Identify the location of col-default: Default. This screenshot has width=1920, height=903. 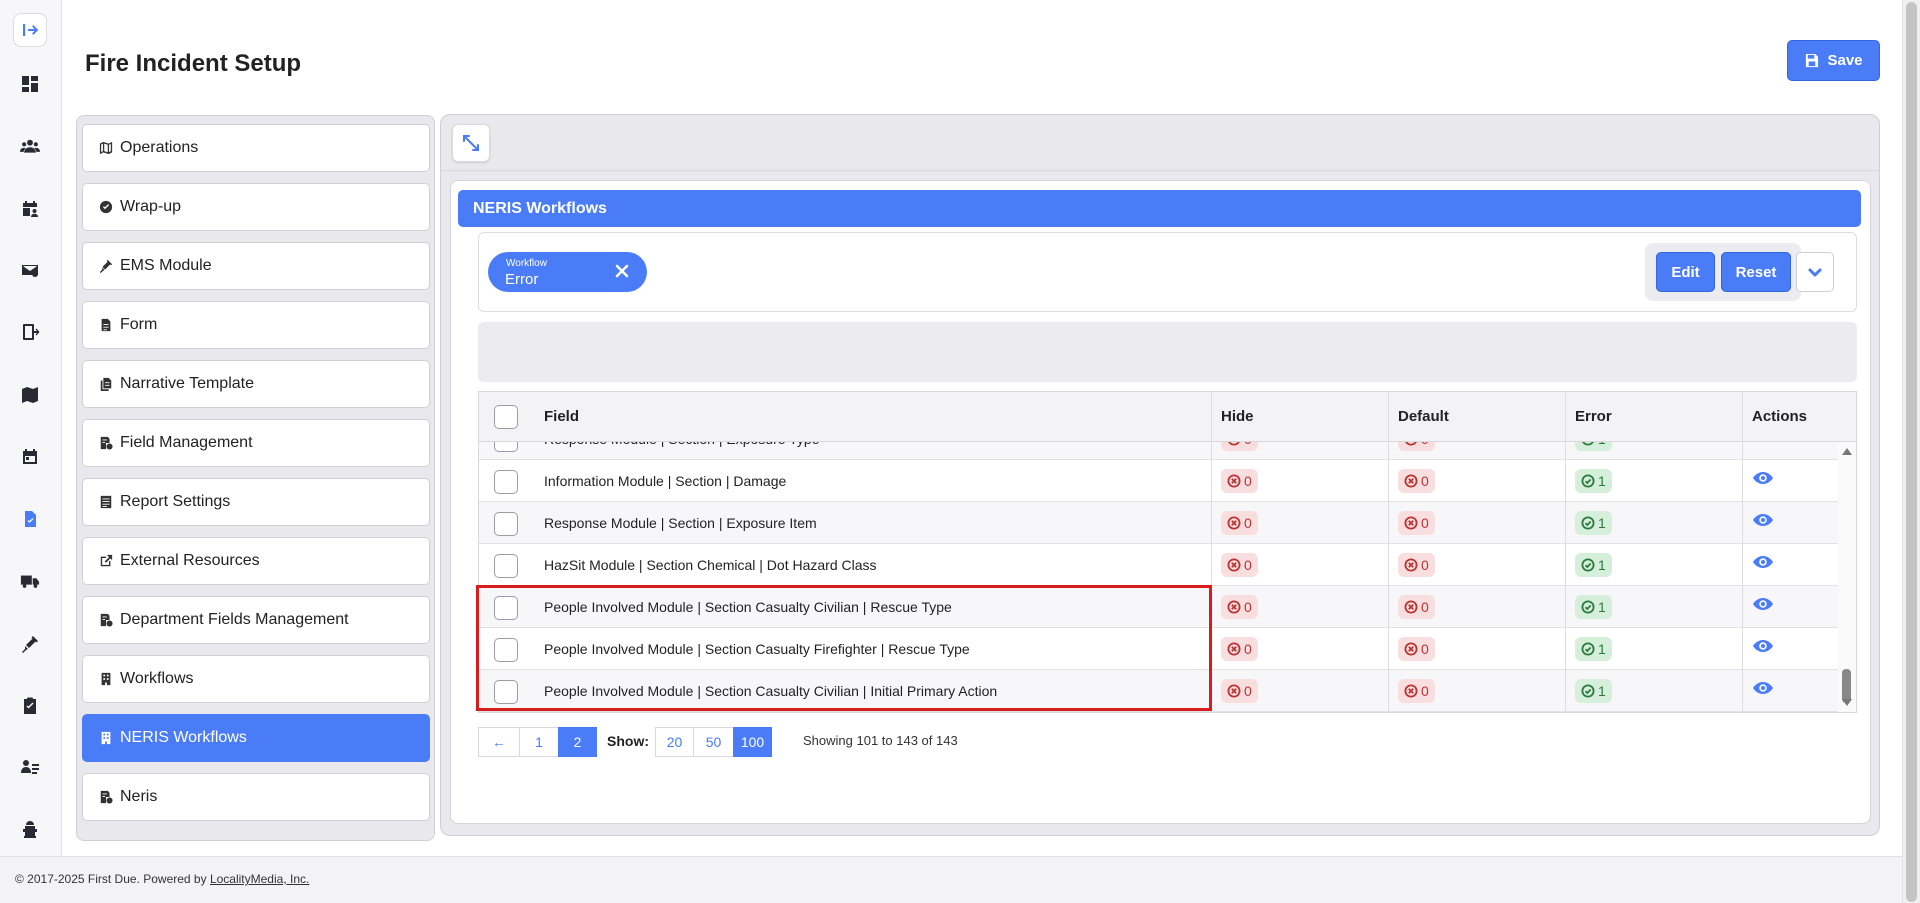
(1423, 416).